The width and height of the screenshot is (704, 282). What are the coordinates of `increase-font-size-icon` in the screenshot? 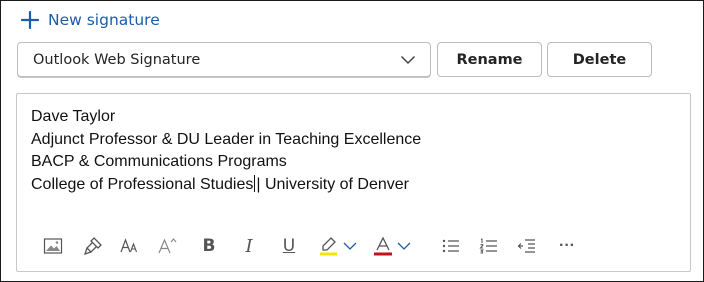 It's located at (167, 246).